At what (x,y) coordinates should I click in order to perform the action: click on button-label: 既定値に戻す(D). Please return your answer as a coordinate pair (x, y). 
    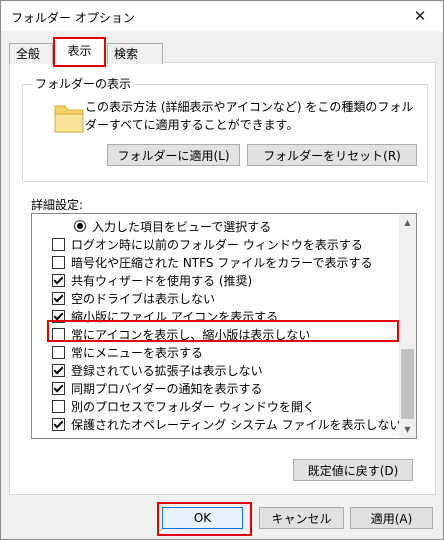
    Looking at the image, I should click on (353, 470).